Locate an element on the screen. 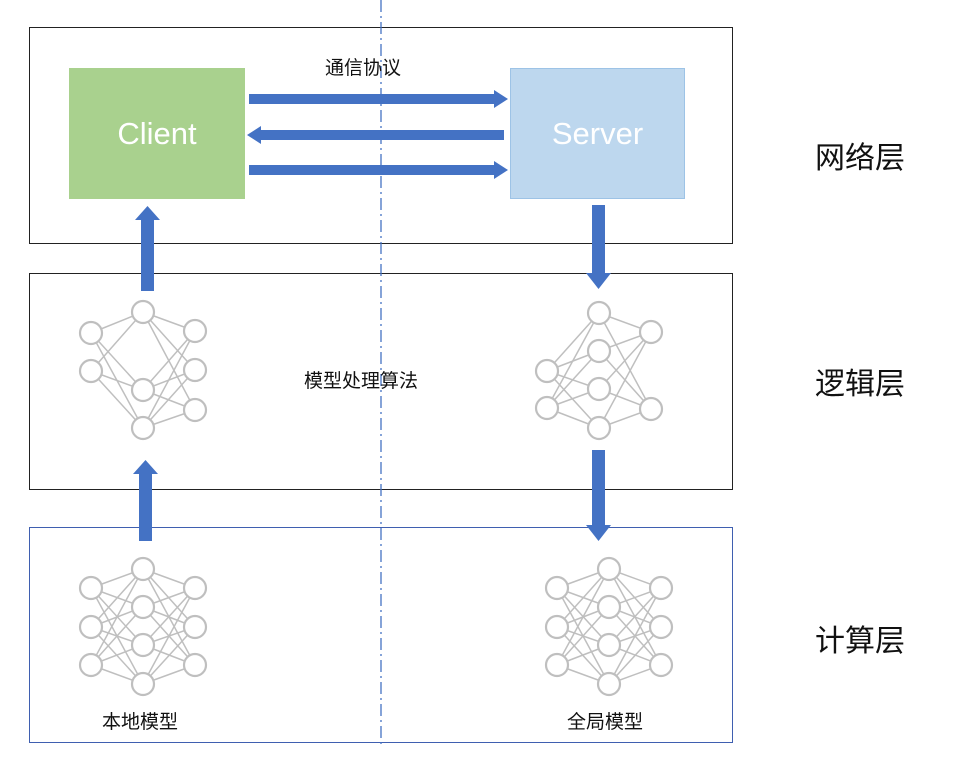 The width and height of the screenshot is (953, 775). server-box: Server is located at coordinates (597, 133).